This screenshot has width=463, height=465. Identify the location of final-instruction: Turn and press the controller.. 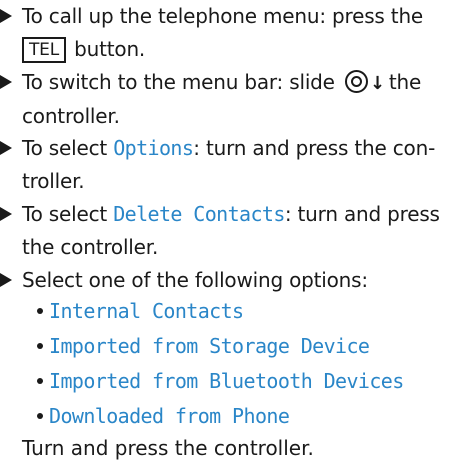
(168, 448).